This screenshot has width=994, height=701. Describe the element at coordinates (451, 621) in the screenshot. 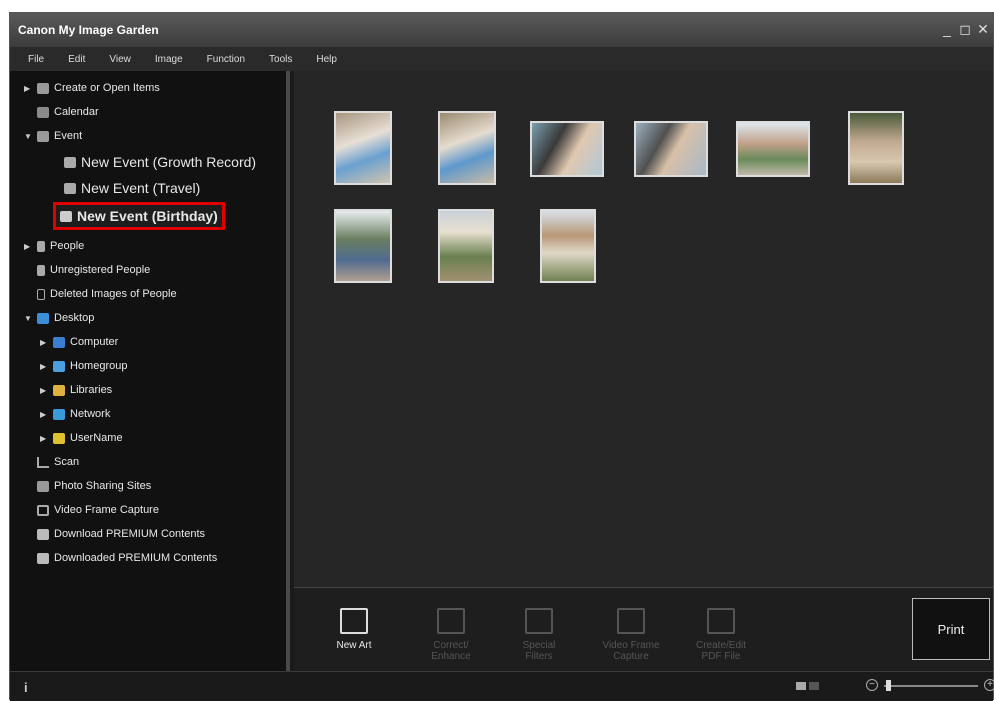

I see `correct-enhance-icon` at that location.